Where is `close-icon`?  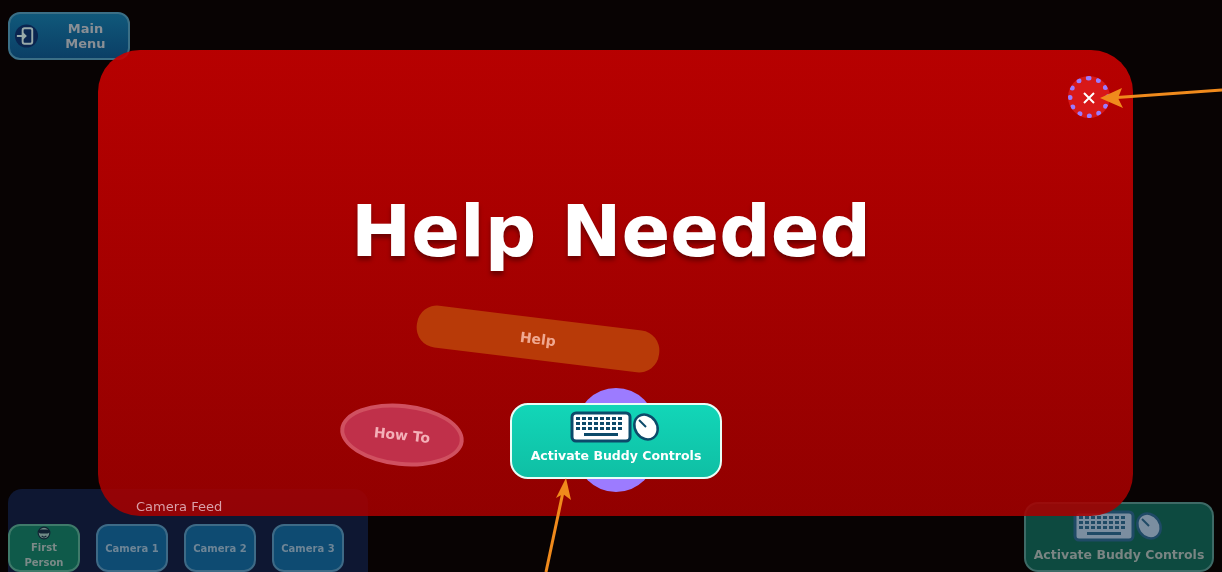
close-icon is located at coordinates (1089, 97).